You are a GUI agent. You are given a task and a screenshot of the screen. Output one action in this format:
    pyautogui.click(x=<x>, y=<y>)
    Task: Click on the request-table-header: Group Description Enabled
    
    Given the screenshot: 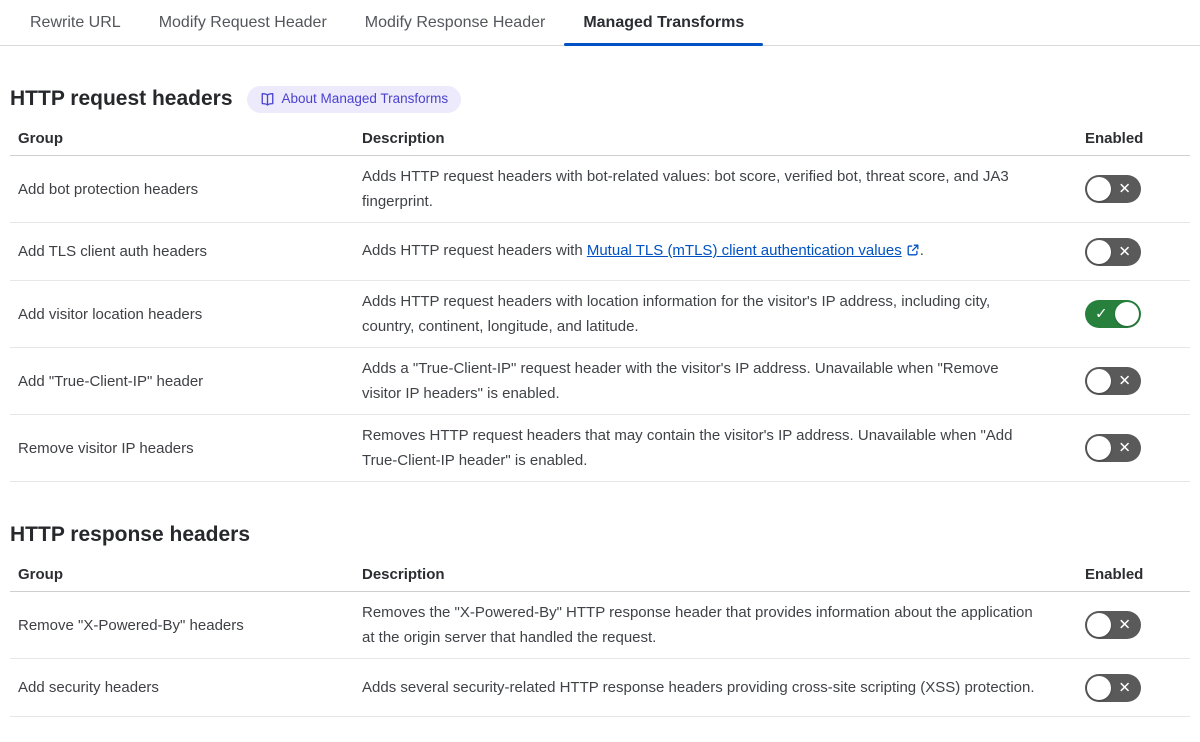 What is the action you would take?
    pyautogui.click(x=600, y=139)
    